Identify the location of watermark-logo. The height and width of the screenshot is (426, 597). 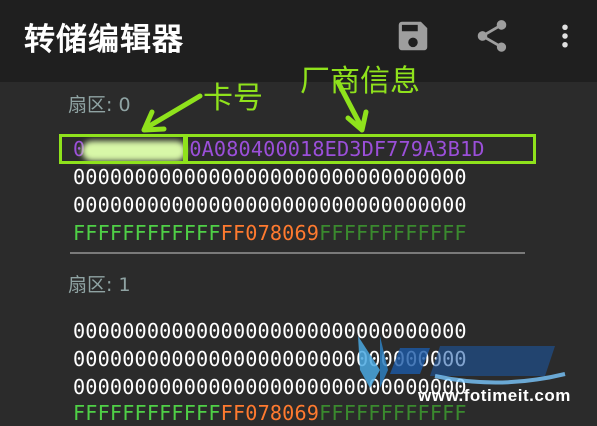
(462, 362).